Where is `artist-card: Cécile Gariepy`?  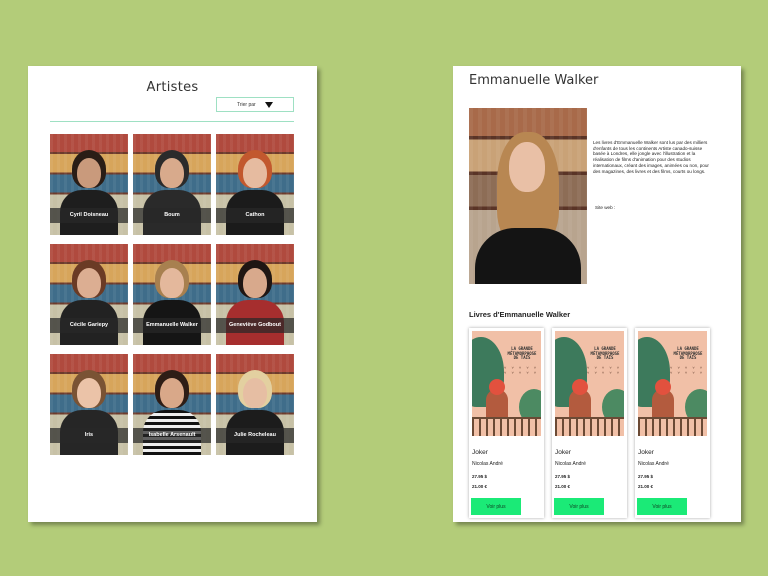 artist-card: Cécile Gariepy is located at coordinates (89, 294).